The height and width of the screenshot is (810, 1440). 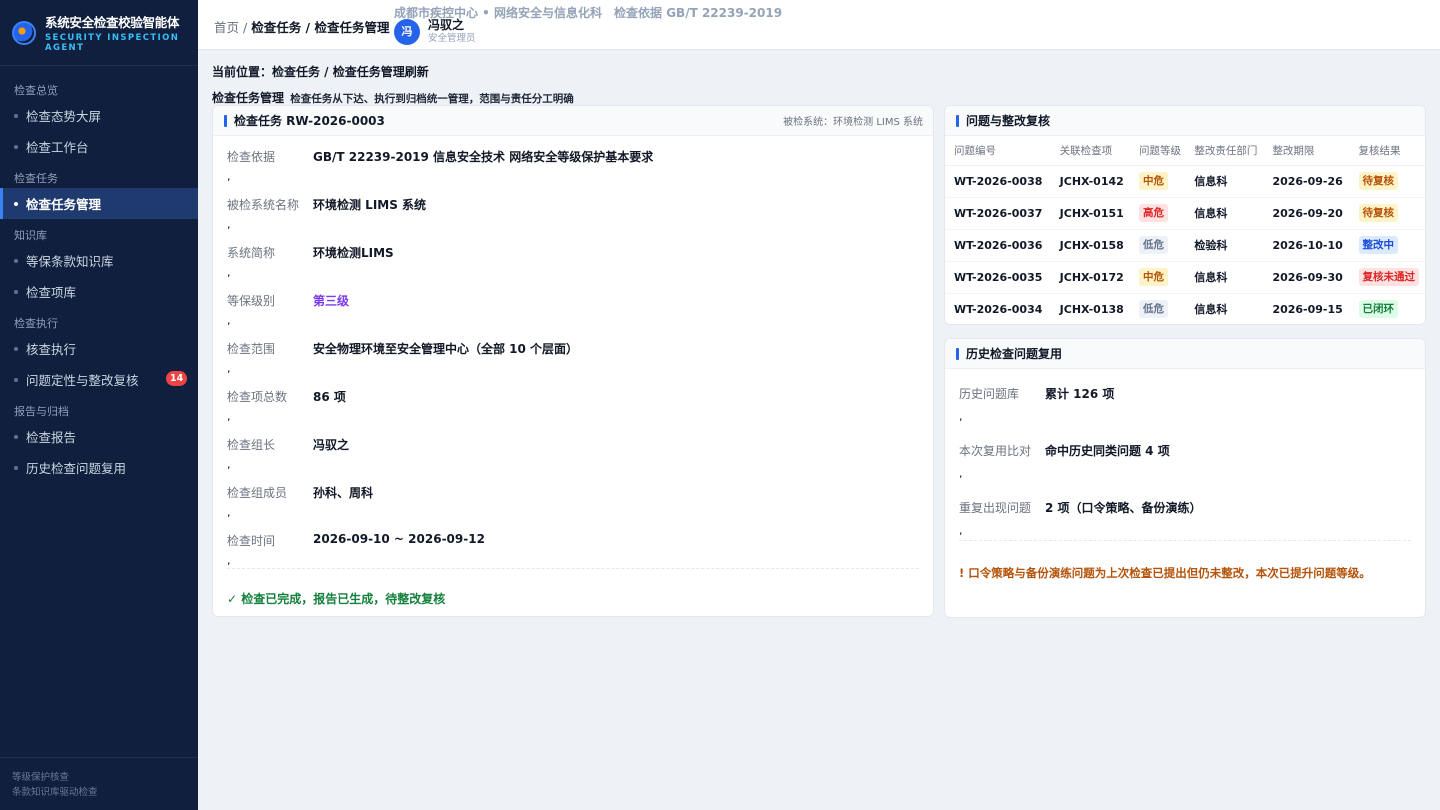 What do you see at coordinates (573, 256) in the screenshot?
I see `field-row: 系统简称 环境检测LIMS,` at bounding box center [573, 256].